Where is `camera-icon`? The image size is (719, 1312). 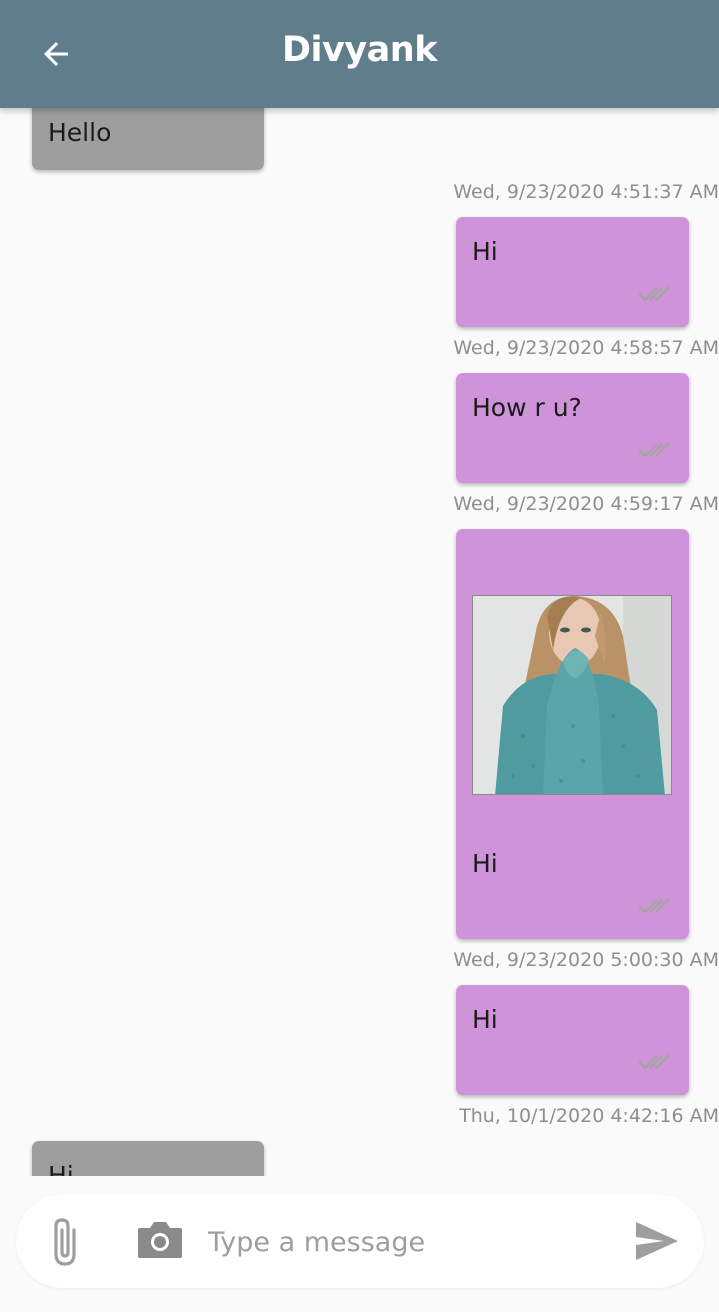
camera-icon is located at coordinates (160, 1240).